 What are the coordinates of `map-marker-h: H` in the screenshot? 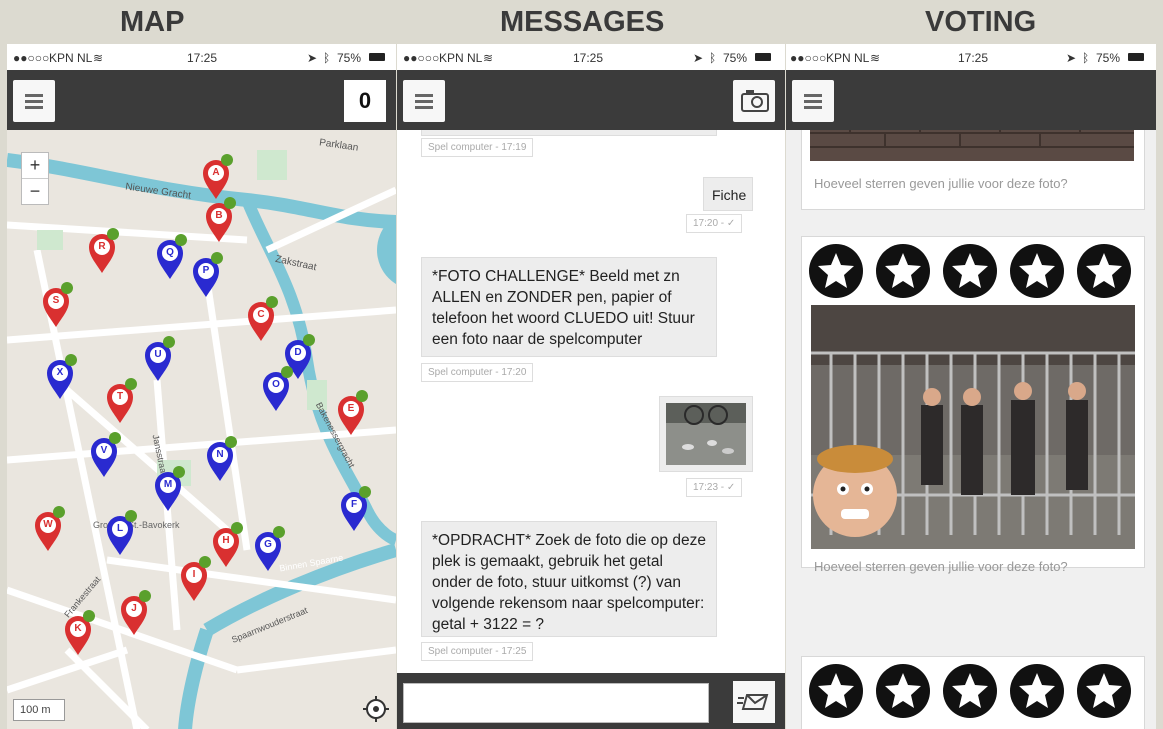 It's located at (227, 545).